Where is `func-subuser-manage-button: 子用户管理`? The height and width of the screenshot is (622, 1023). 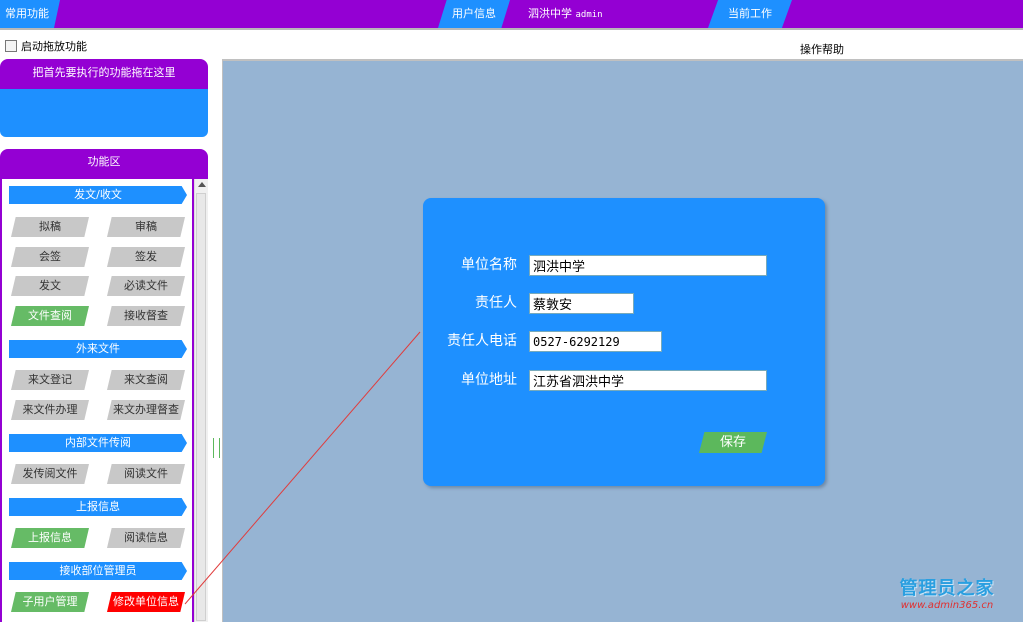 func-subuser-manage-button: 子用户管理 is located at coordinates (50, 602).